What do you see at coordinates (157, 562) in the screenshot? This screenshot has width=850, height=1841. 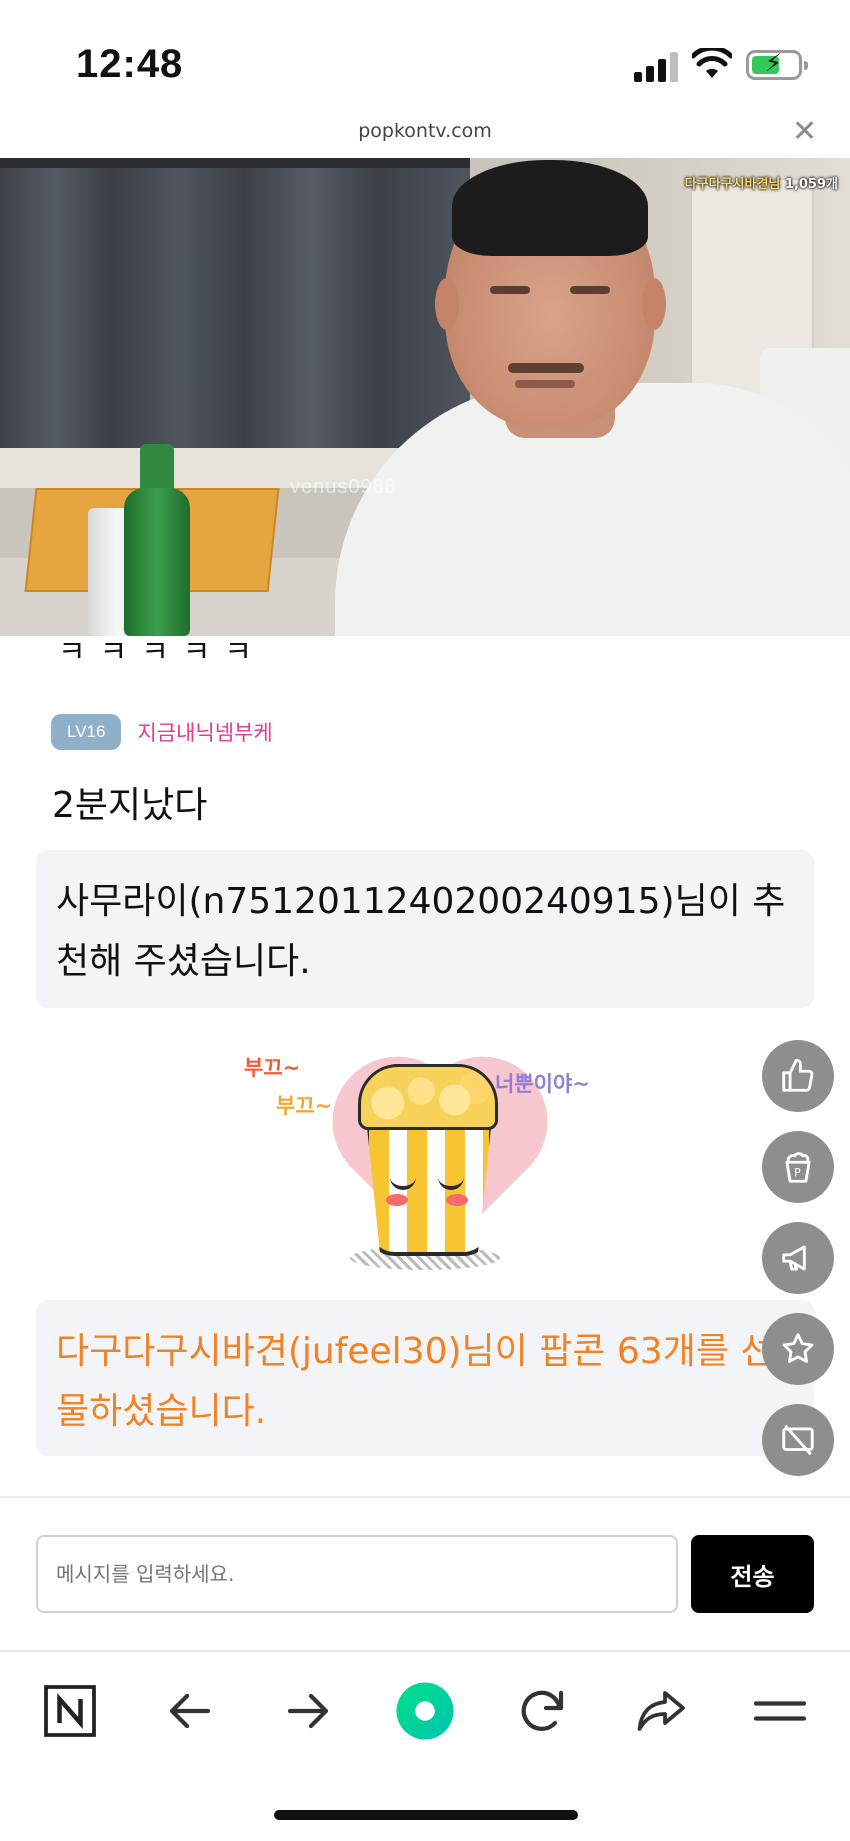 I see `soju-bottle` at bounding box center [157, 562].